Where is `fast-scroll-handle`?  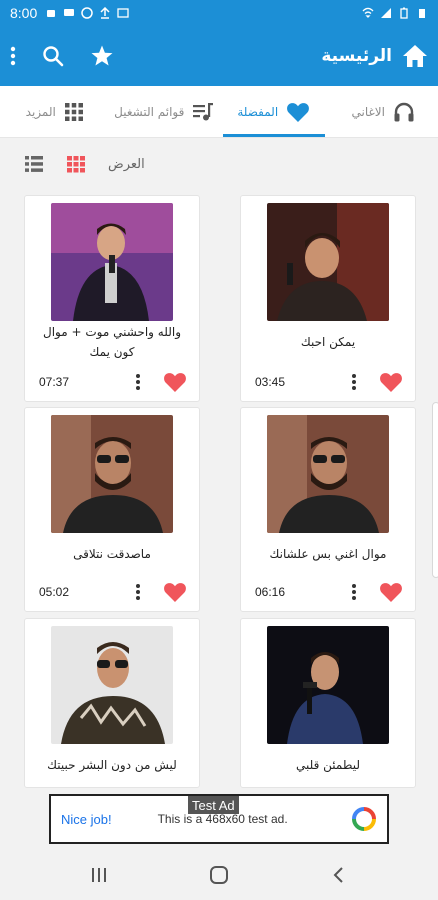 fast-scroll-handle is located at coordinates (435, 490).